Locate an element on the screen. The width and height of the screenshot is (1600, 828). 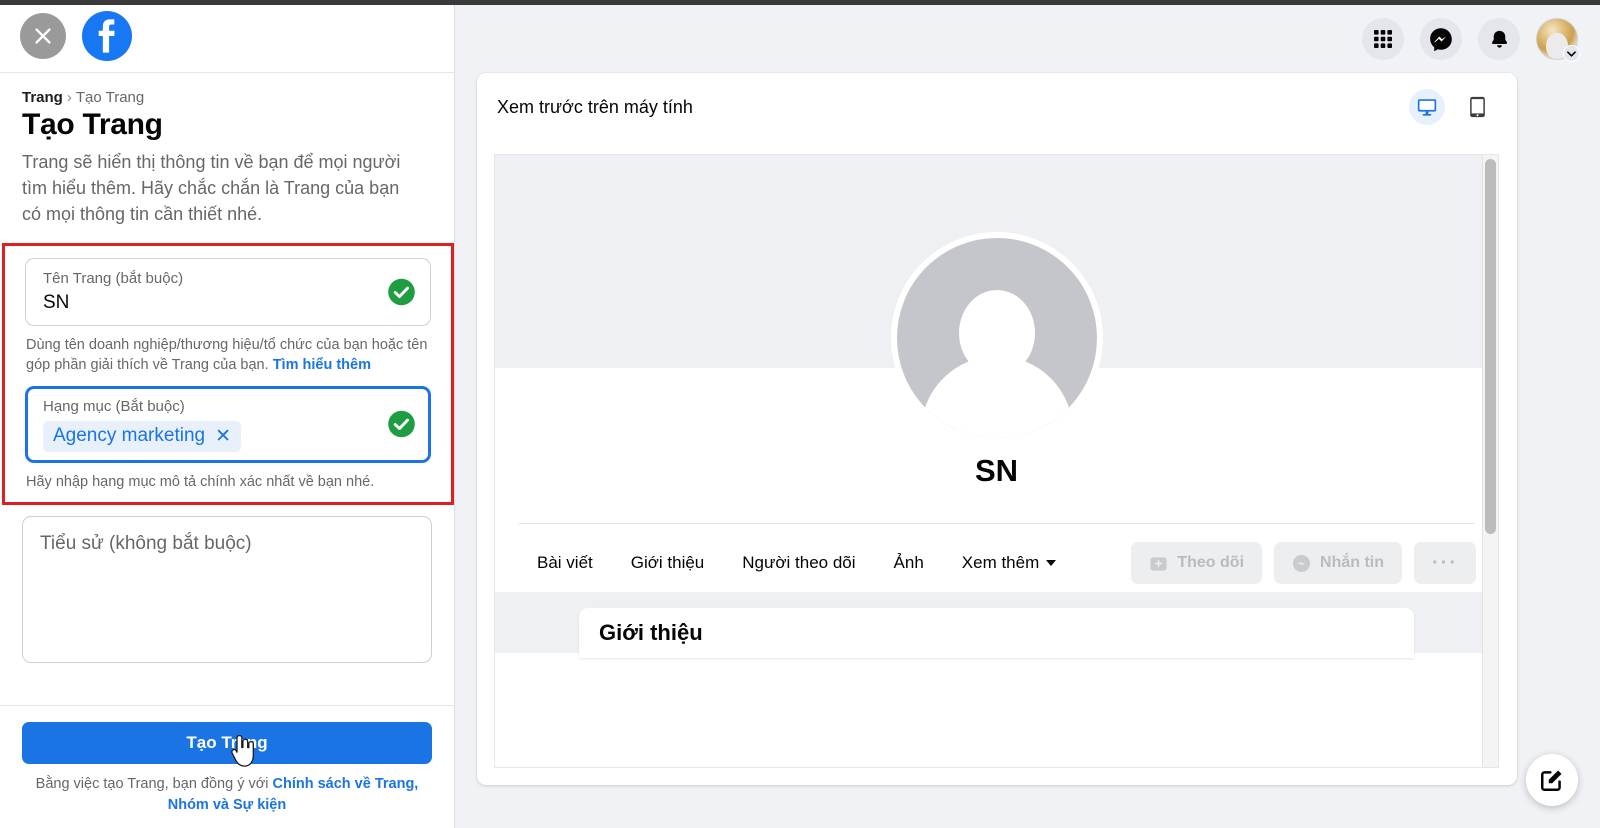
tab-more-label: Xem thêm is located at coordinates (1000, 562).